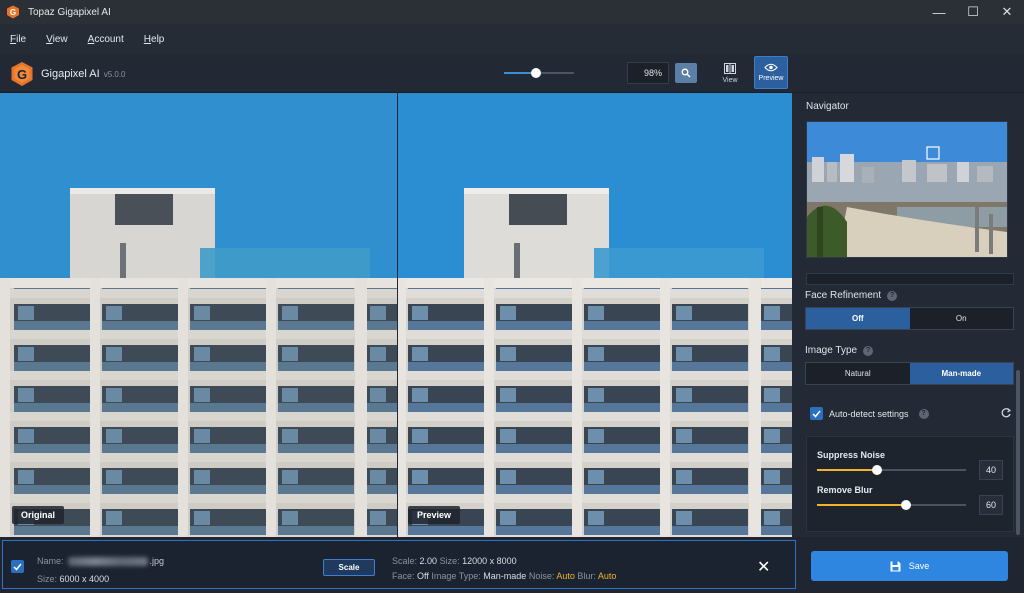 This screenshot has width=1024, height=593. I want to click on image-type-man-made: Man-made, so click(961, 373).